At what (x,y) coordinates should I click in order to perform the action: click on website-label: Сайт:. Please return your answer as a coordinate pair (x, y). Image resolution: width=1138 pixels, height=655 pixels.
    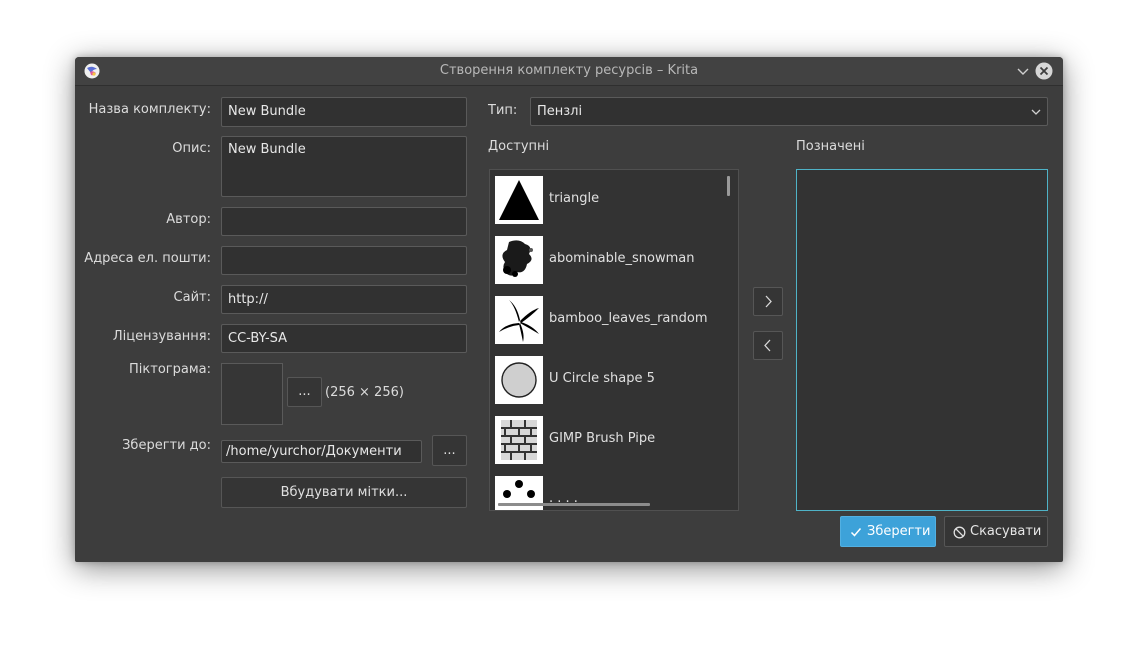
    Looking at the image, I should click on (192, 297).